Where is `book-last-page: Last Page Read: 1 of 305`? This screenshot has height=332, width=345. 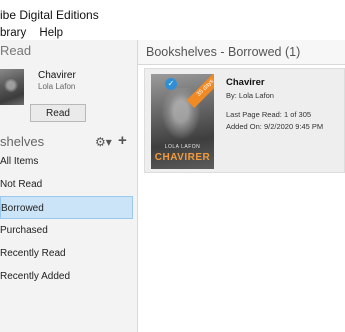 book-last-page: Last Page Read: 1 of 305 is located at coordinates (269, 114).